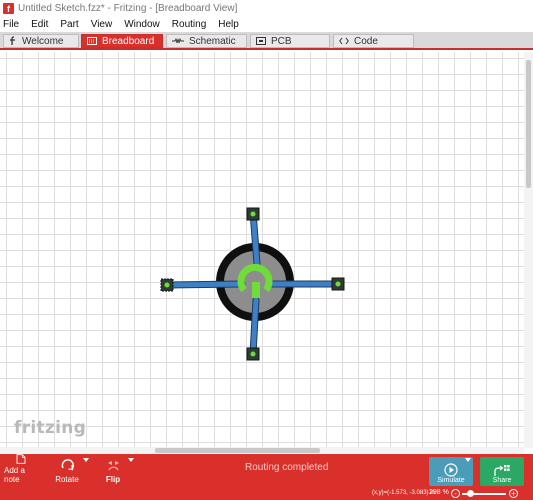 Image resolution: width=533 pixels, height=500 pixels. What do you see at coordinates (102, 24) in the screenshot?
I see `menu-view: View` at bounding box center [102, 24].